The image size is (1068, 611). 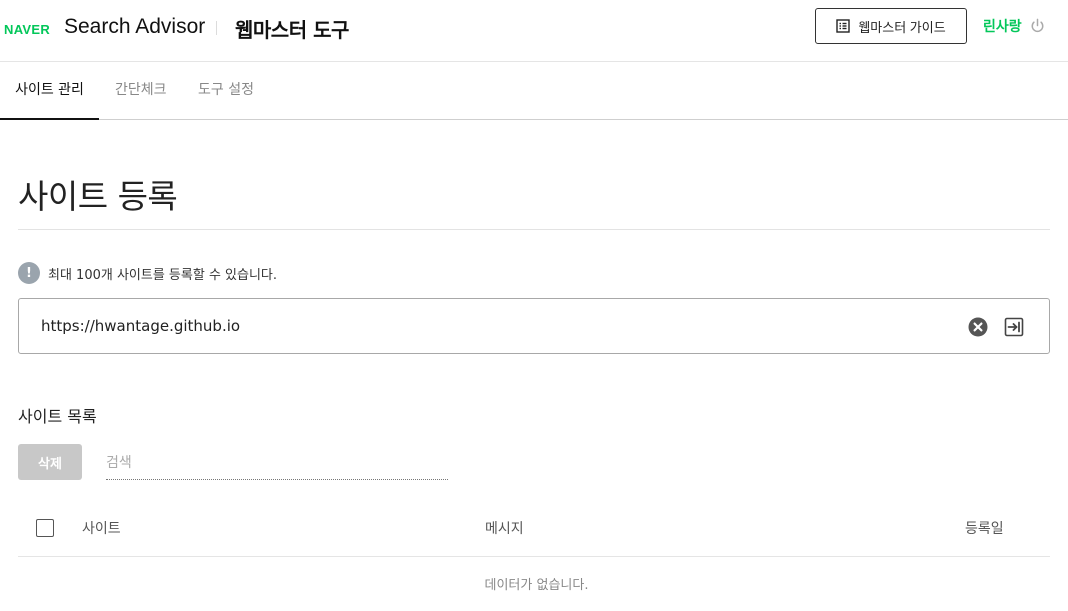 I want to click on site-list-title: 사이트 목록, so click(x=57, y=416).